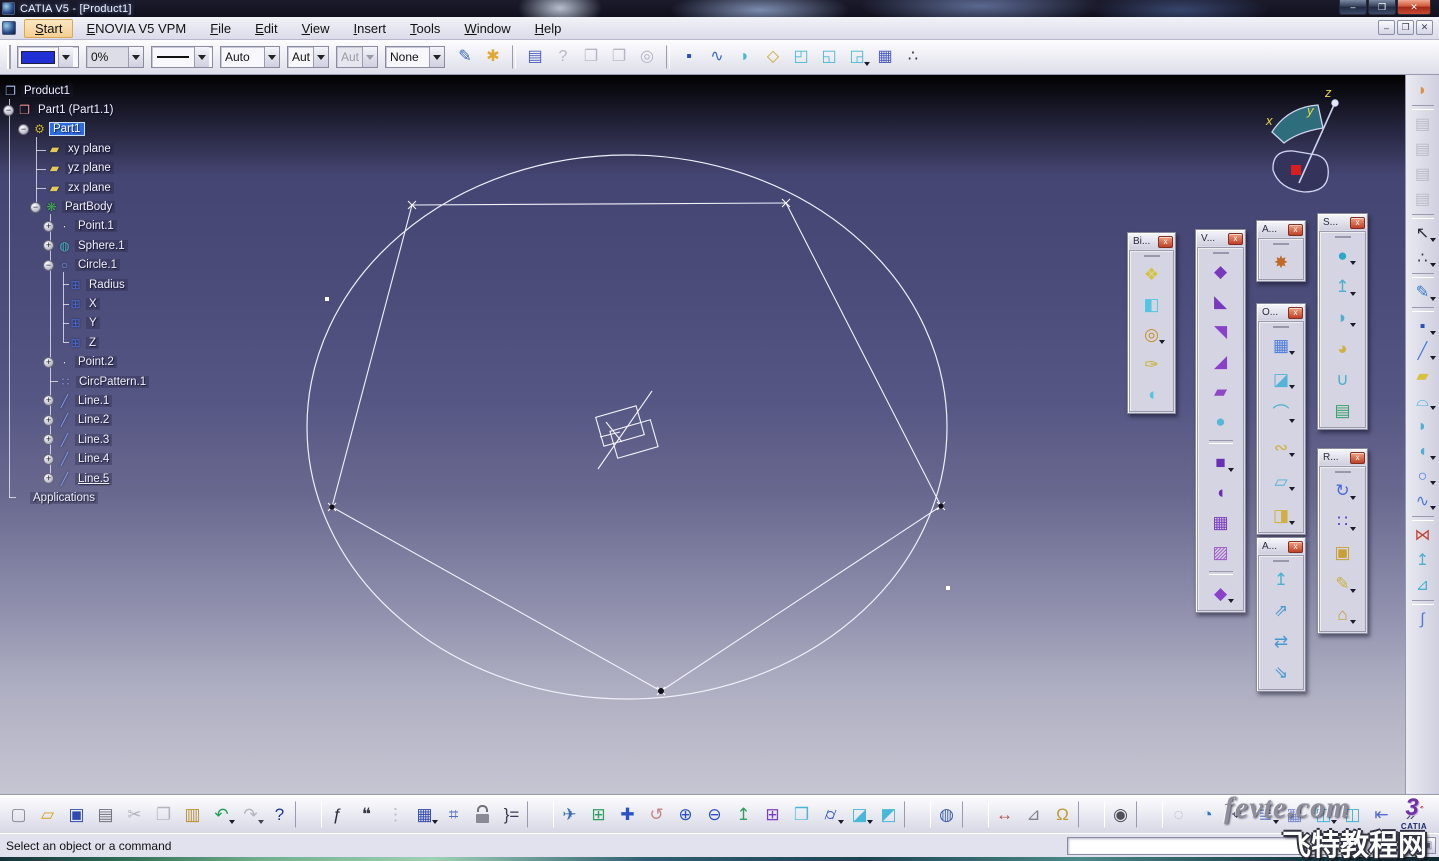  Describe the element at coordinates (1281, 515) in the screenshot. I see `disassemble-icon: ◨` at that location.